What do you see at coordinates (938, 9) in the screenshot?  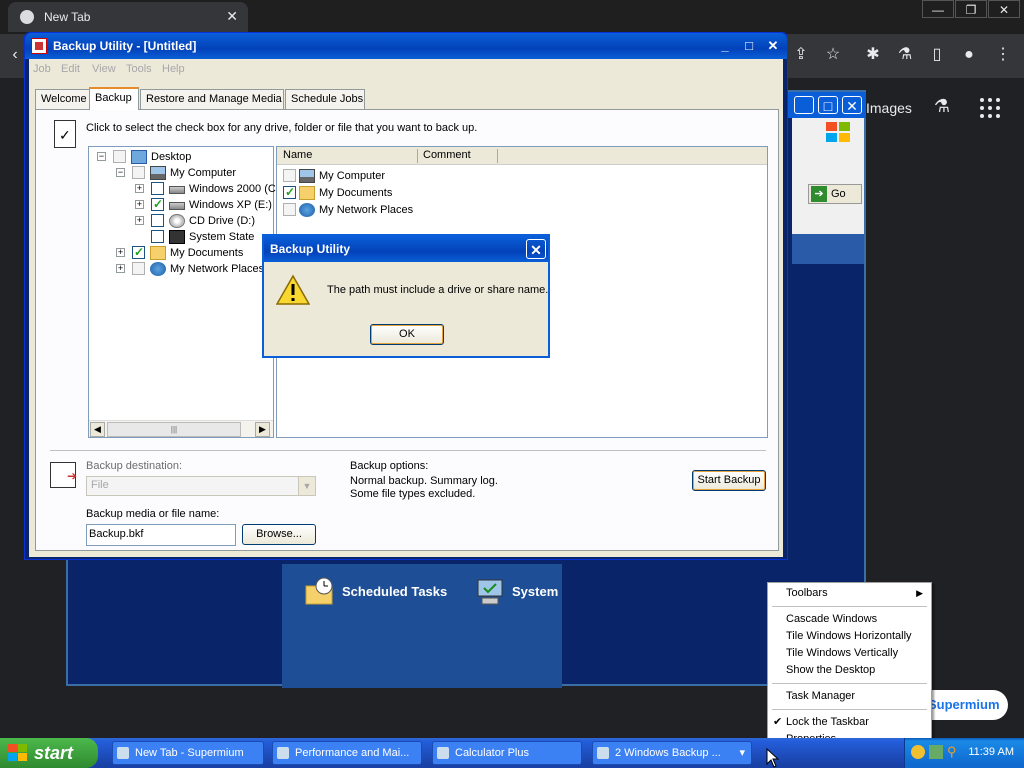 I see `minimize-icon: —` at bounding box center [938, 9].